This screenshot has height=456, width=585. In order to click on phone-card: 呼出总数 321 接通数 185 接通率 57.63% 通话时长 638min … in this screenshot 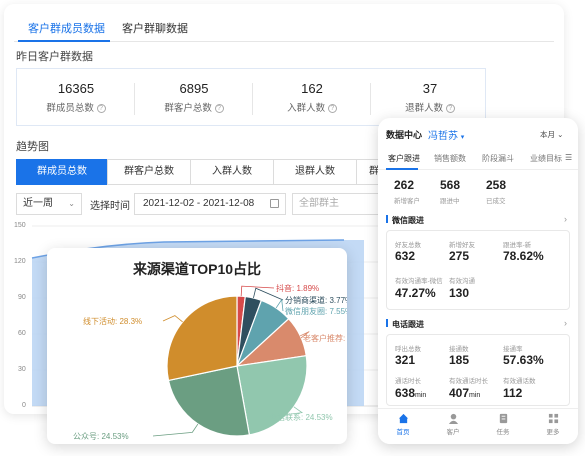, I will do `click(478, 370)`.